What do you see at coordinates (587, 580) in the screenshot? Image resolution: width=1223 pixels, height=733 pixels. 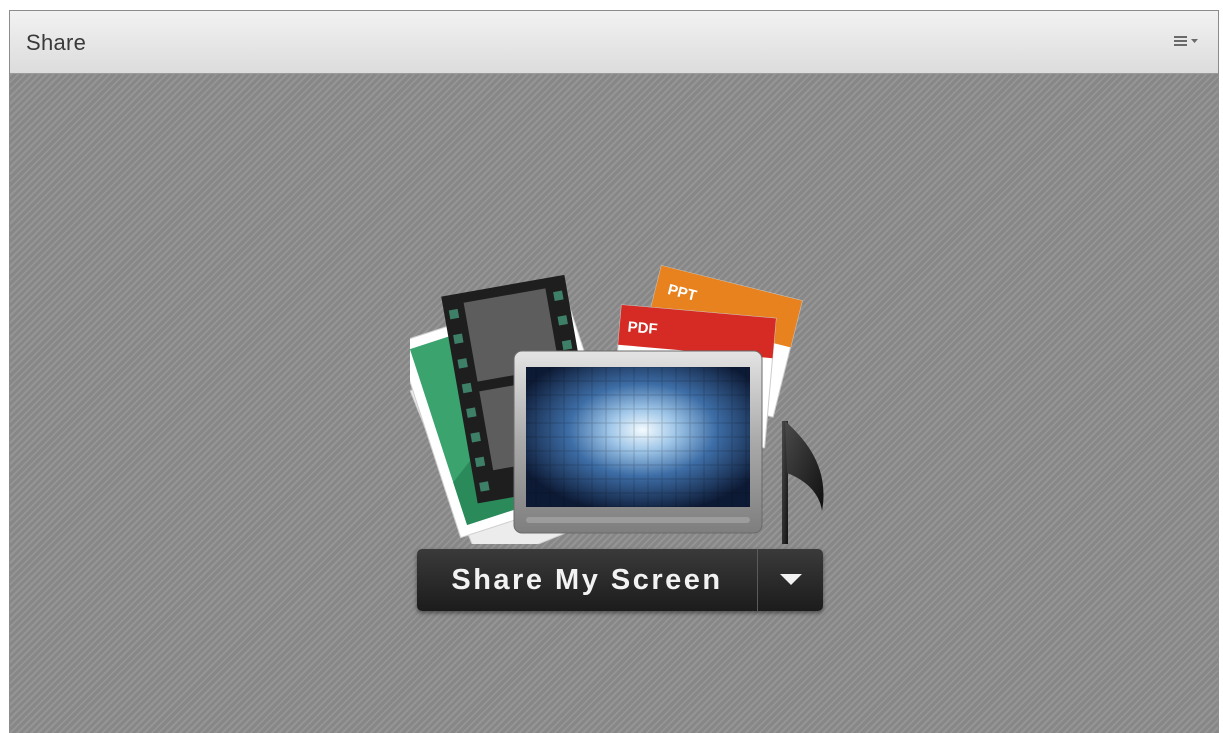 I see `share-my-screen-button: Share My Screen` at bounding box center [587, 580].